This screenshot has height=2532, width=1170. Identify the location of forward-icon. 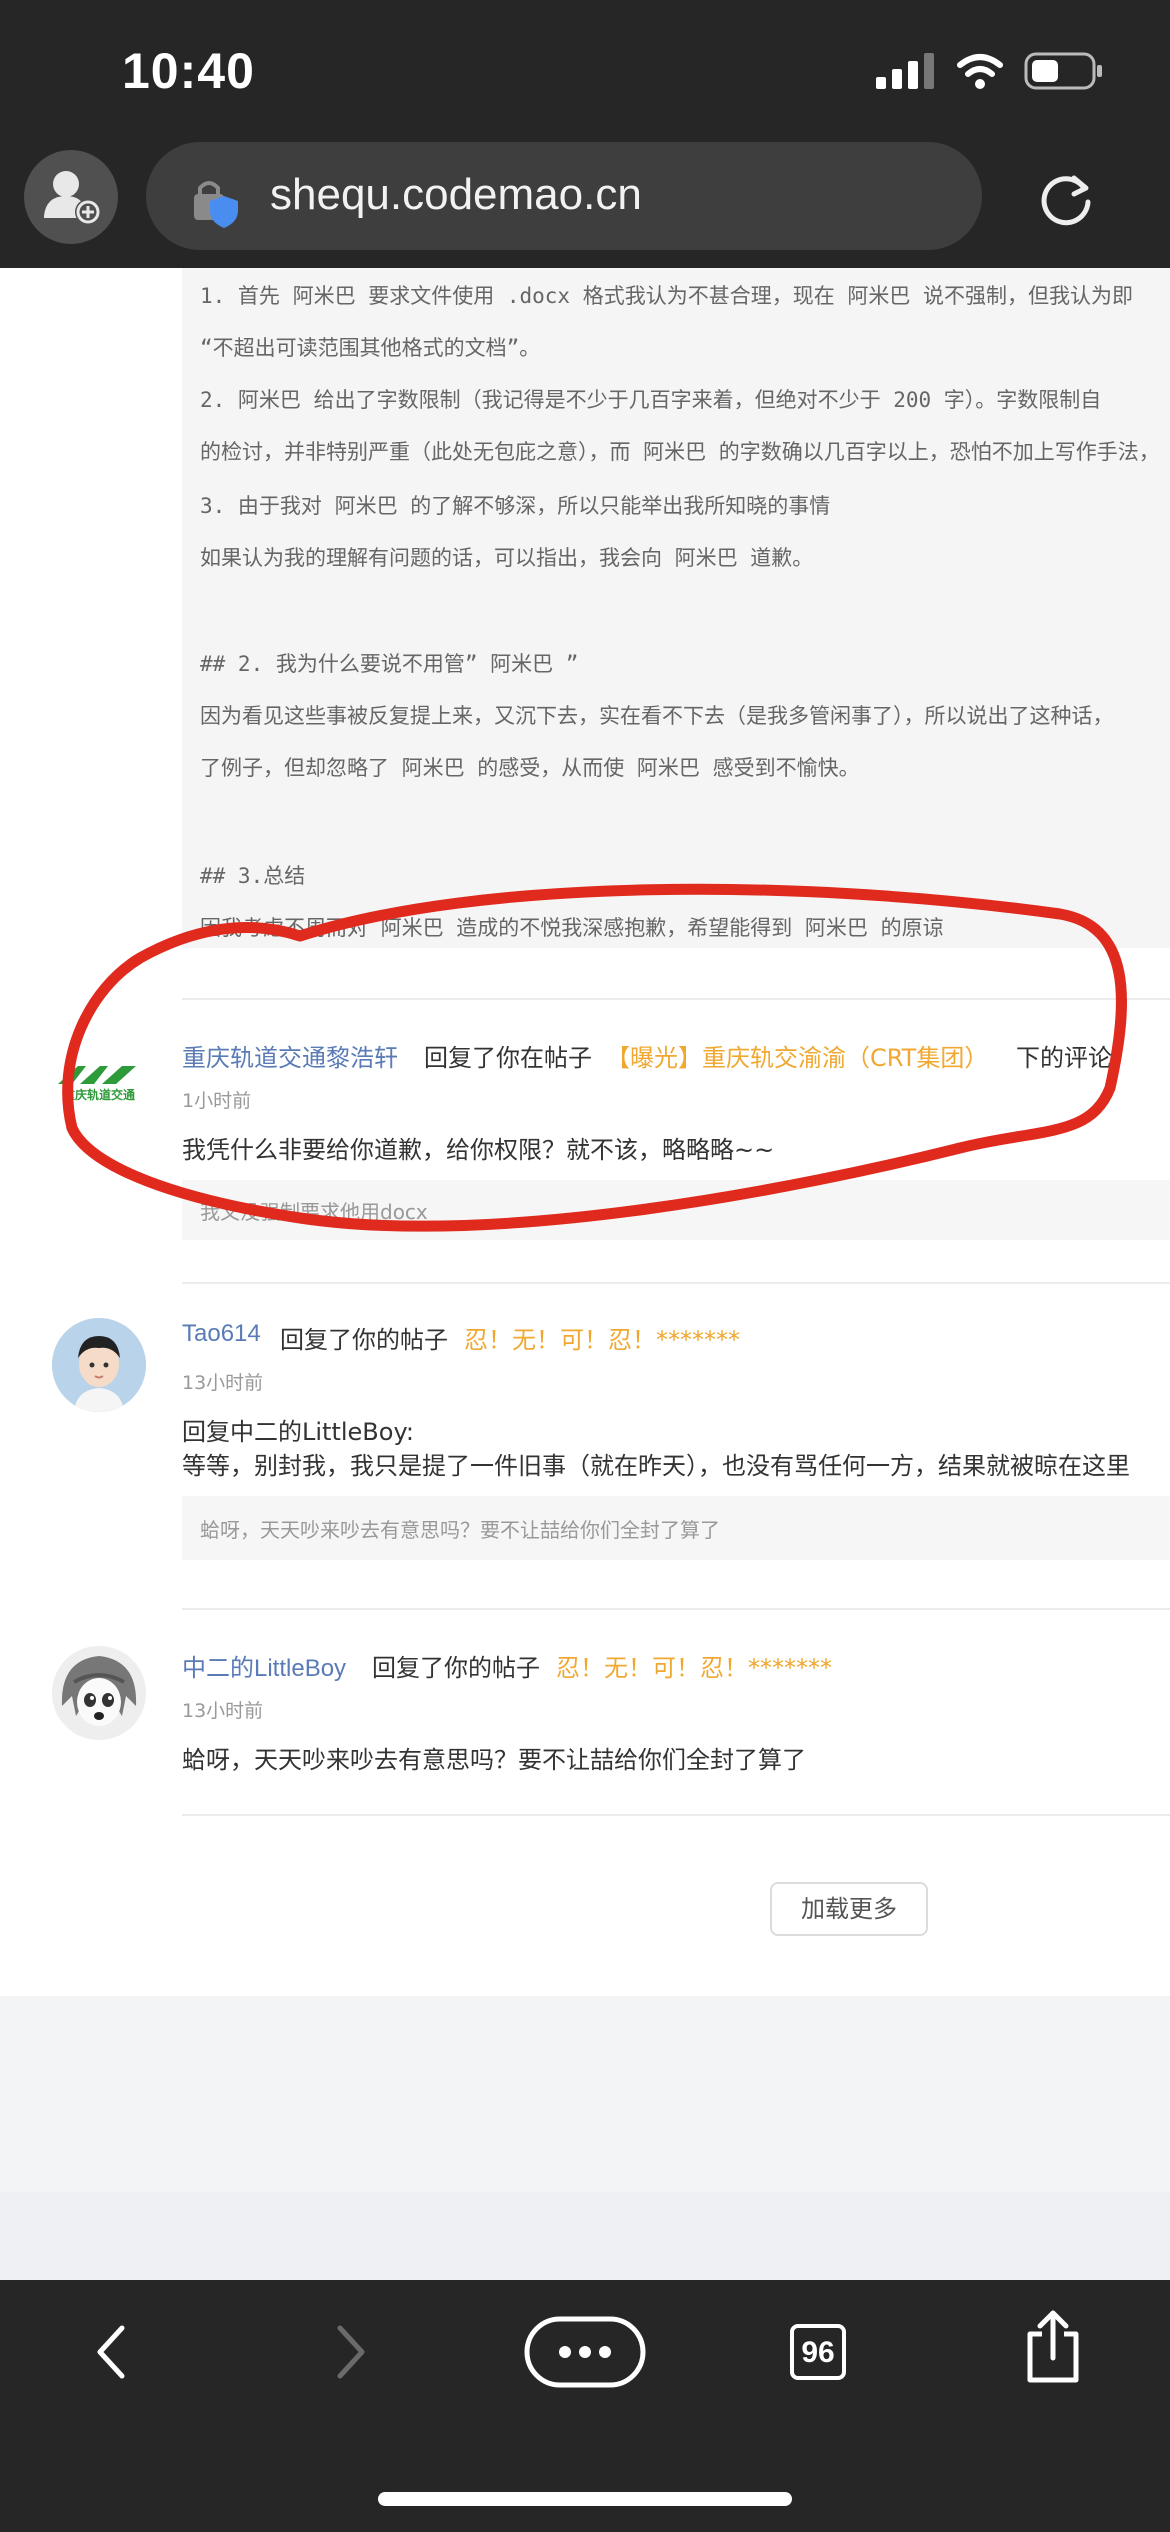
(350, 2352).